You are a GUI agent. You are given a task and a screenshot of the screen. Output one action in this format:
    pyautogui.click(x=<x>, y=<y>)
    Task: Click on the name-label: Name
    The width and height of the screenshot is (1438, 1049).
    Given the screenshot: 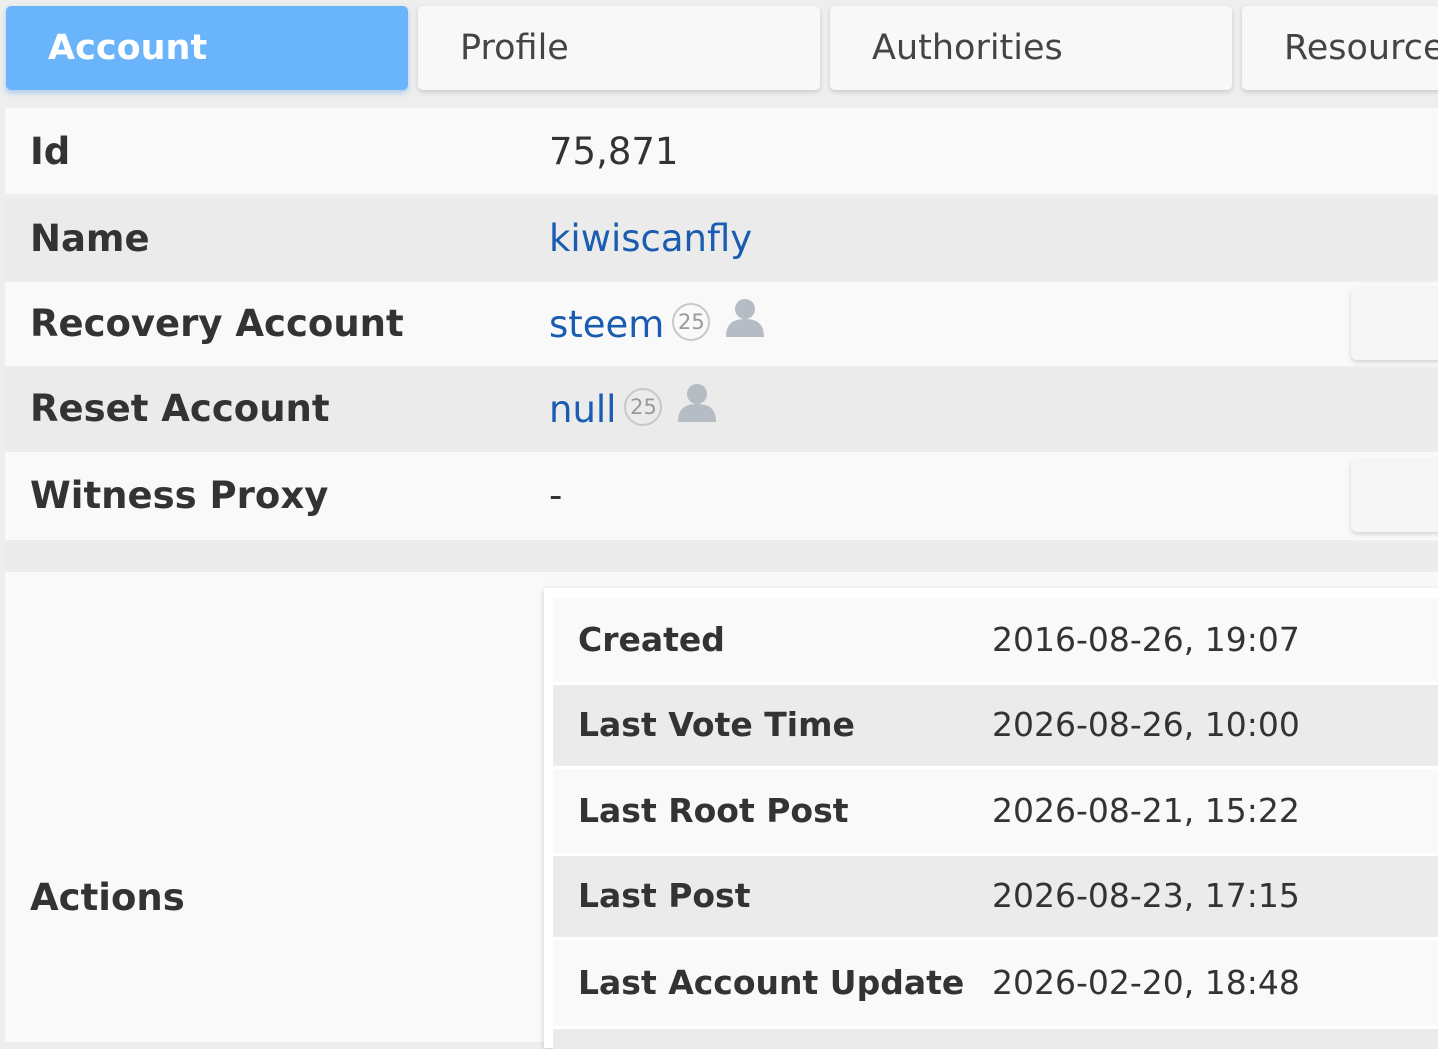 What is the action you would take?
    pyautogui.click(x=90, y=238)
    